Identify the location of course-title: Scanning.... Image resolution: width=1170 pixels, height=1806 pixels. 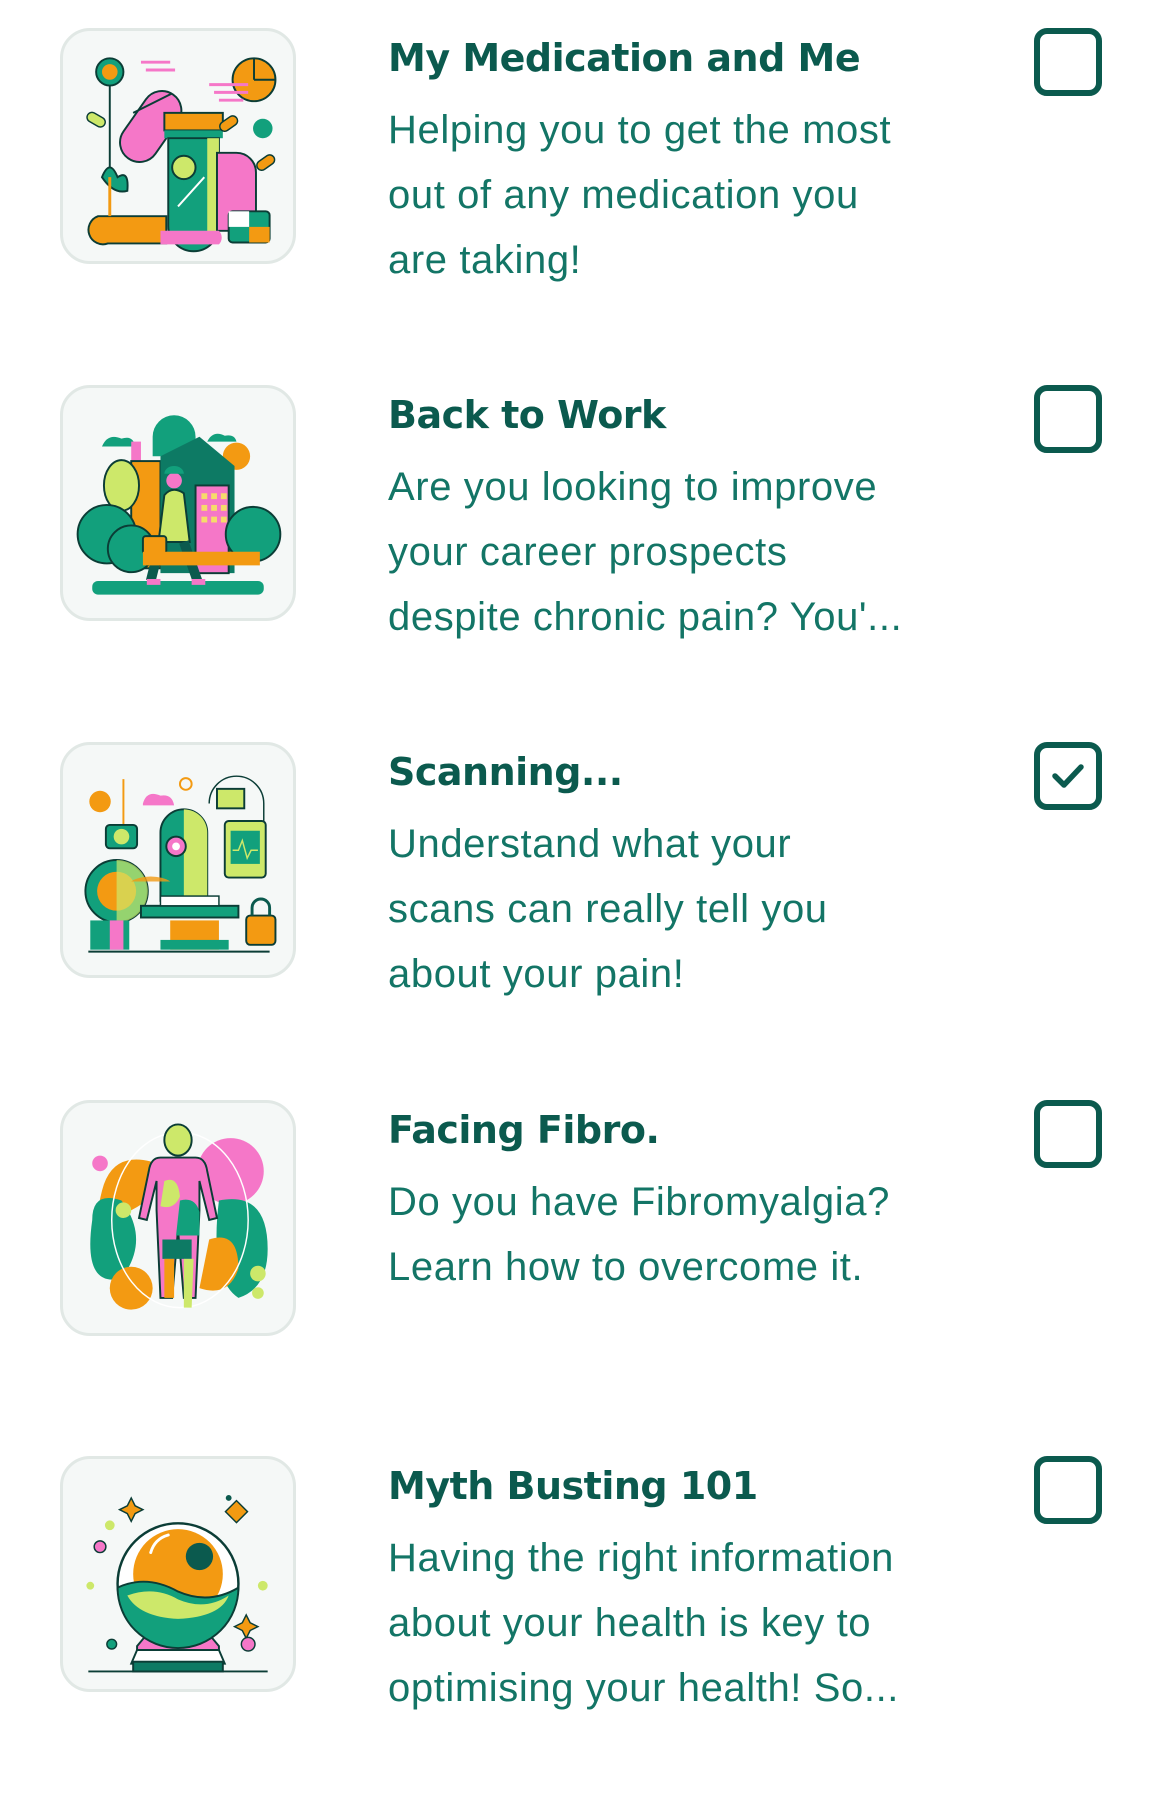
(505, 772).